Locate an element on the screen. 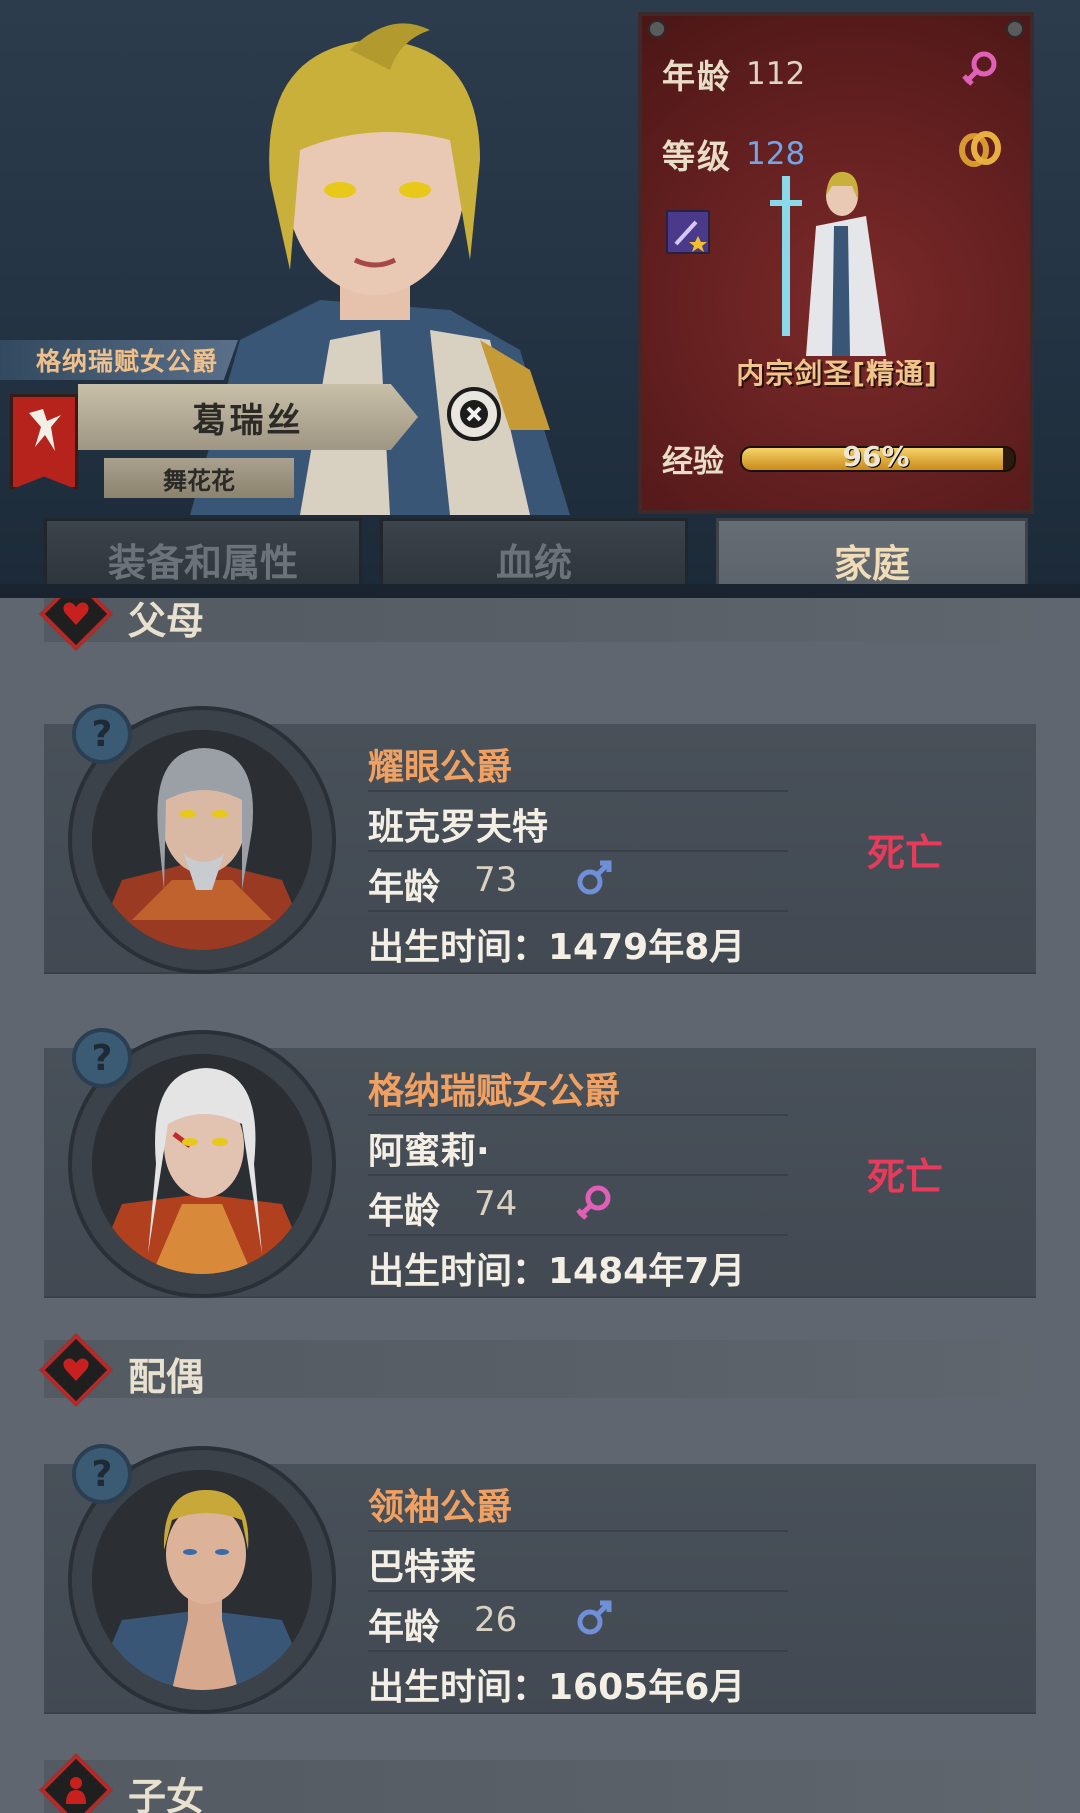  card-birth: 出生时间：1605年6月 is located at coordinates (557, 1687).